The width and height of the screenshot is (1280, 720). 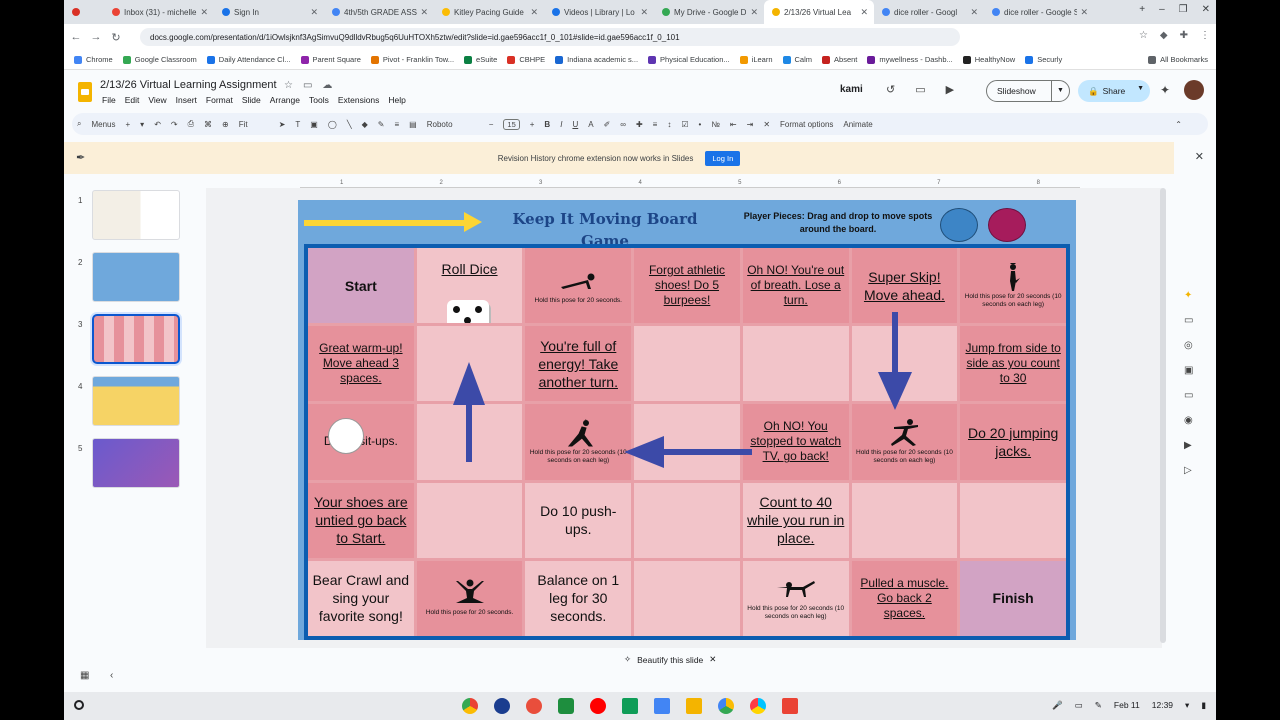 I want to click on youtube-icon, so click(x=598, y=706).